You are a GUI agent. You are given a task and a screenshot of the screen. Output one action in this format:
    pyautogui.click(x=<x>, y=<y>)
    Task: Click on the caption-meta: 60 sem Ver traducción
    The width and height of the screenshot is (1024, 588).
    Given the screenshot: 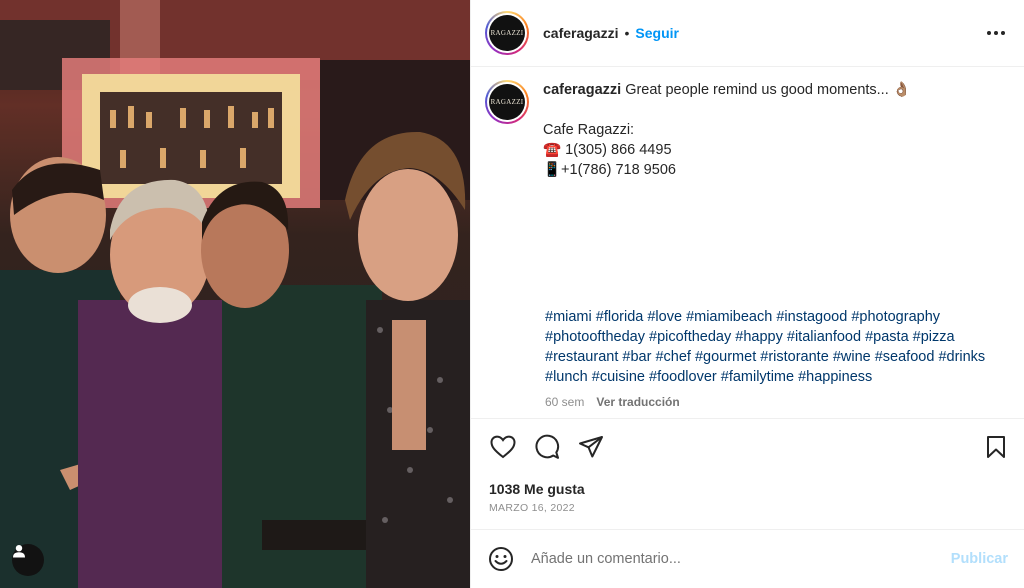 What is the action you would take?
    pyautogui.click(x=612, y=402)
    